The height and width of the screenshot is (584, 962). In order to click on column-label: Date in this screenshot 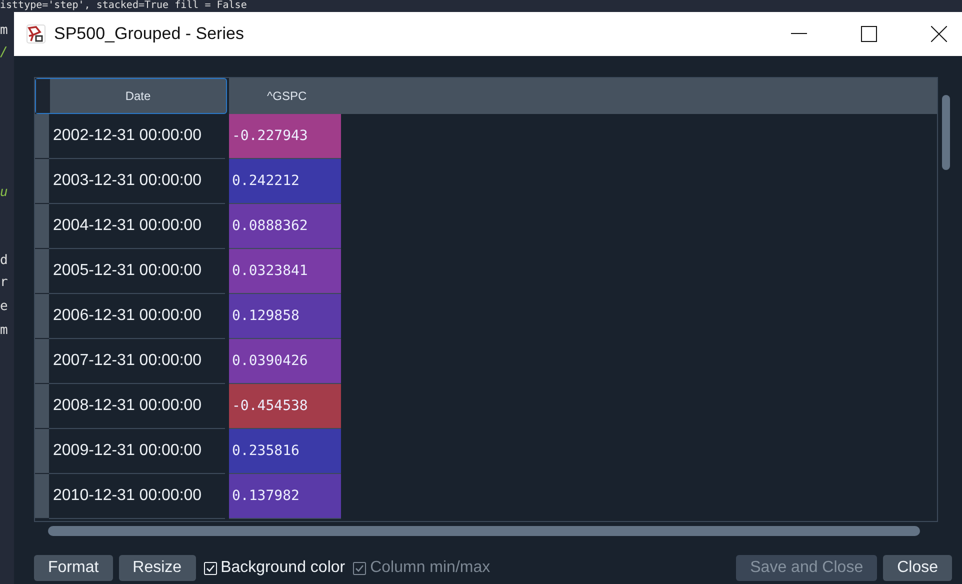, I will do `click(138, 96)`.